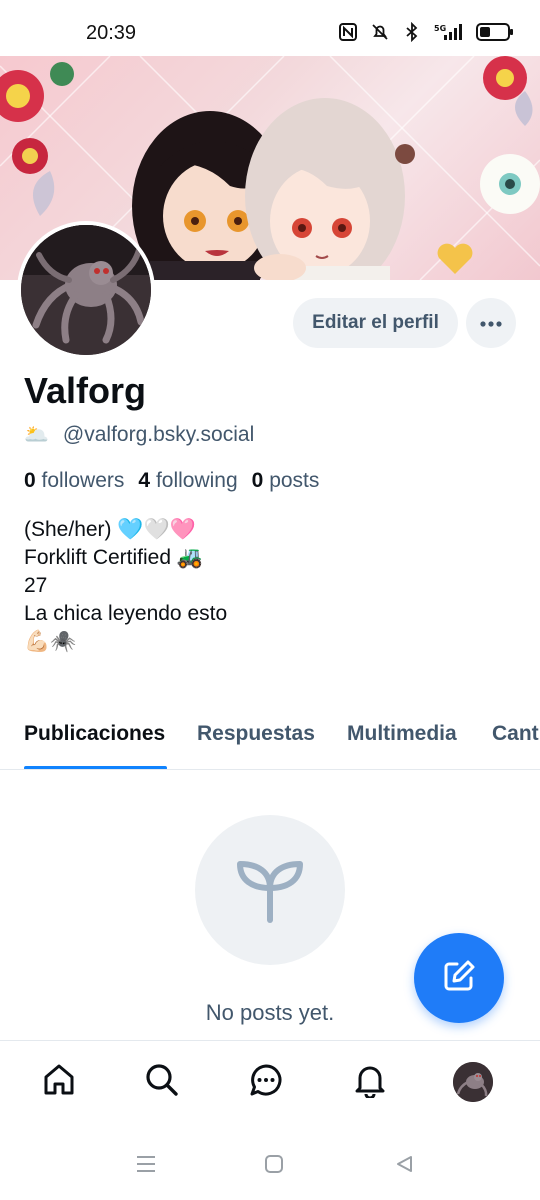  Describe the element at coordinates (348, 32) in the screenshot. I see `nfc-icon` at that location.